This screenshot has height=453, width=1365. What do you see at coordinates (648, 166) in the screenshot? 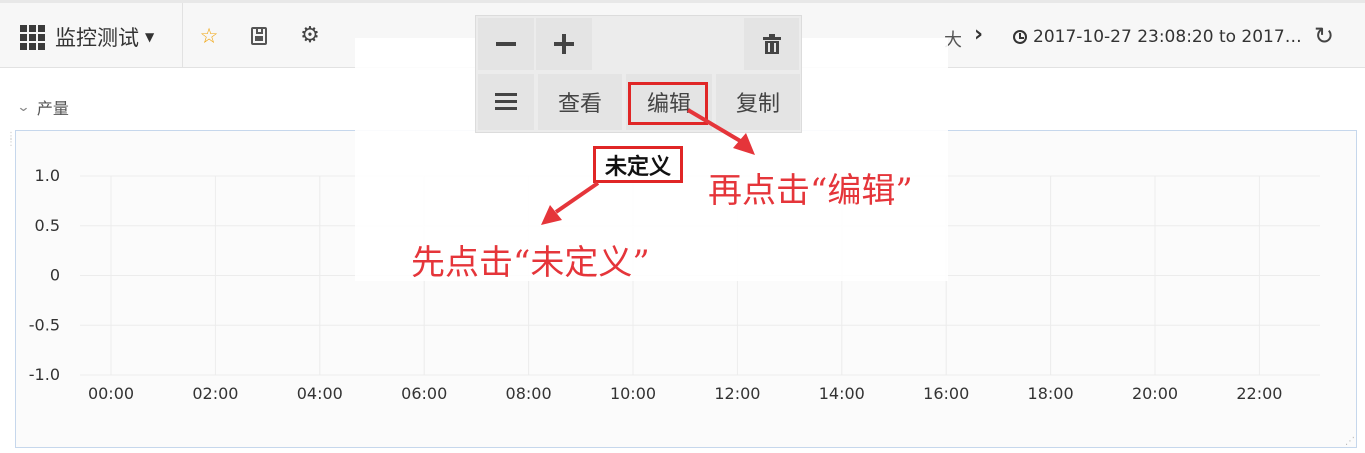
I see `annotation-arrows` at bounding box center [648, 166].